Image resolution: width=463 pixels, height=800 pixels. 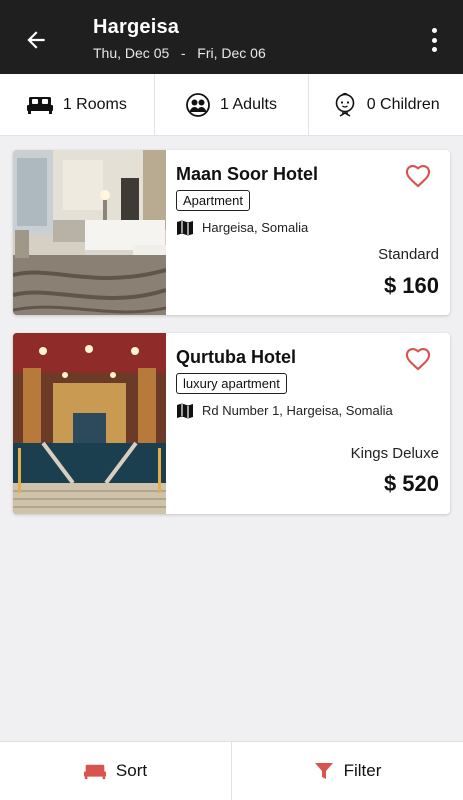 I want to click on occupancy-bar: 1 Rooms 1 Adults 0 Children, so click(x=231, y=105).